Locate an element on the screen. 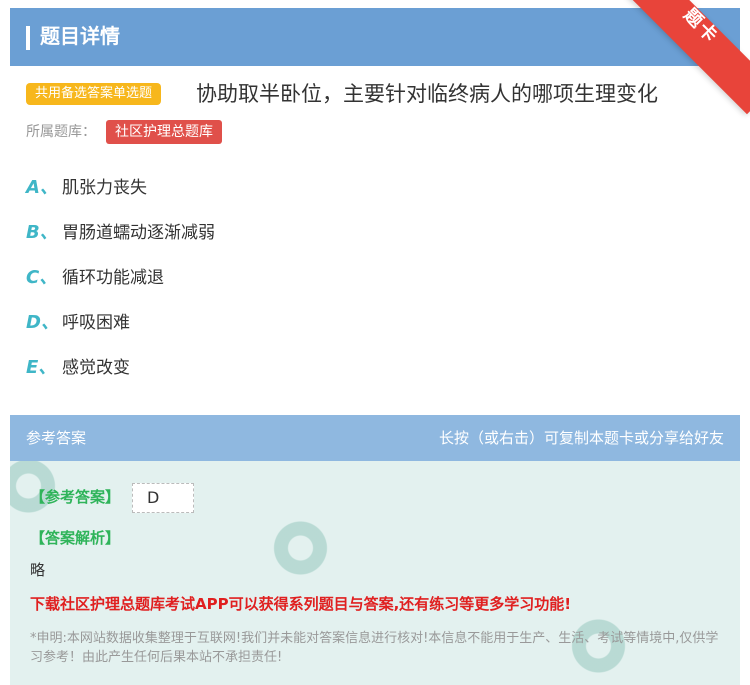 The width and height of the screenshot is (750, 685). answer-label: 【参考答案】 is located at coordinates (75, 497).